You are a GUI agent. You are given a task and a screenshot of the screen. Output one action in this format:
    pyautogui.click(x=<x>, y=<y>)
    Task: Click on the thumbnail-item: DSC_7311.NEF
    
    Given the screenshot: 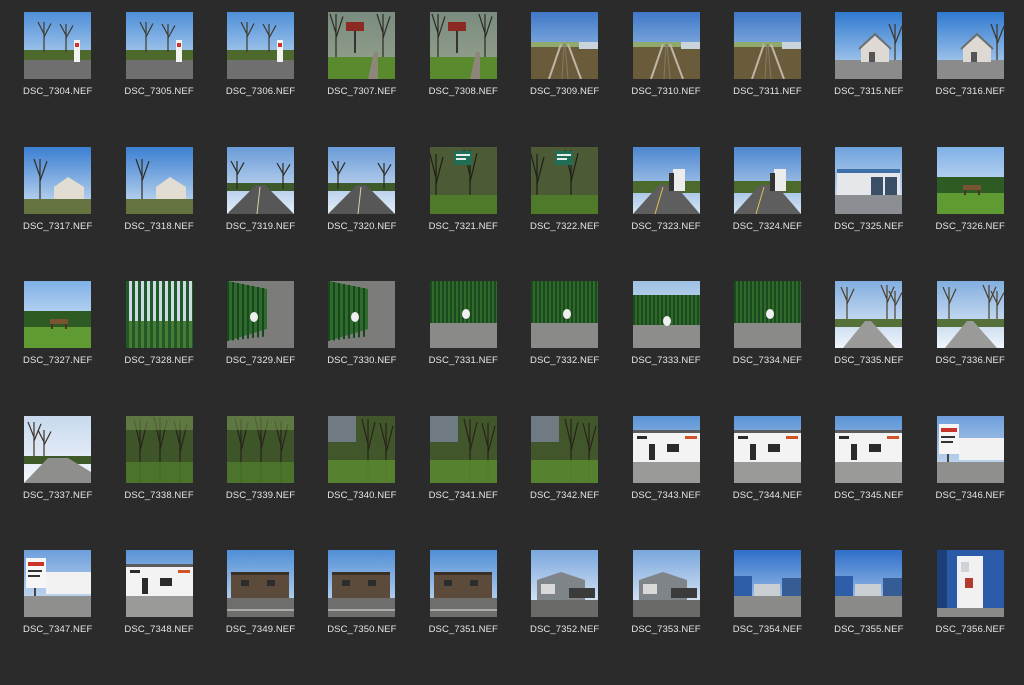 What is the action you would take?
    pyautogui.click(x=767, y=79)
    